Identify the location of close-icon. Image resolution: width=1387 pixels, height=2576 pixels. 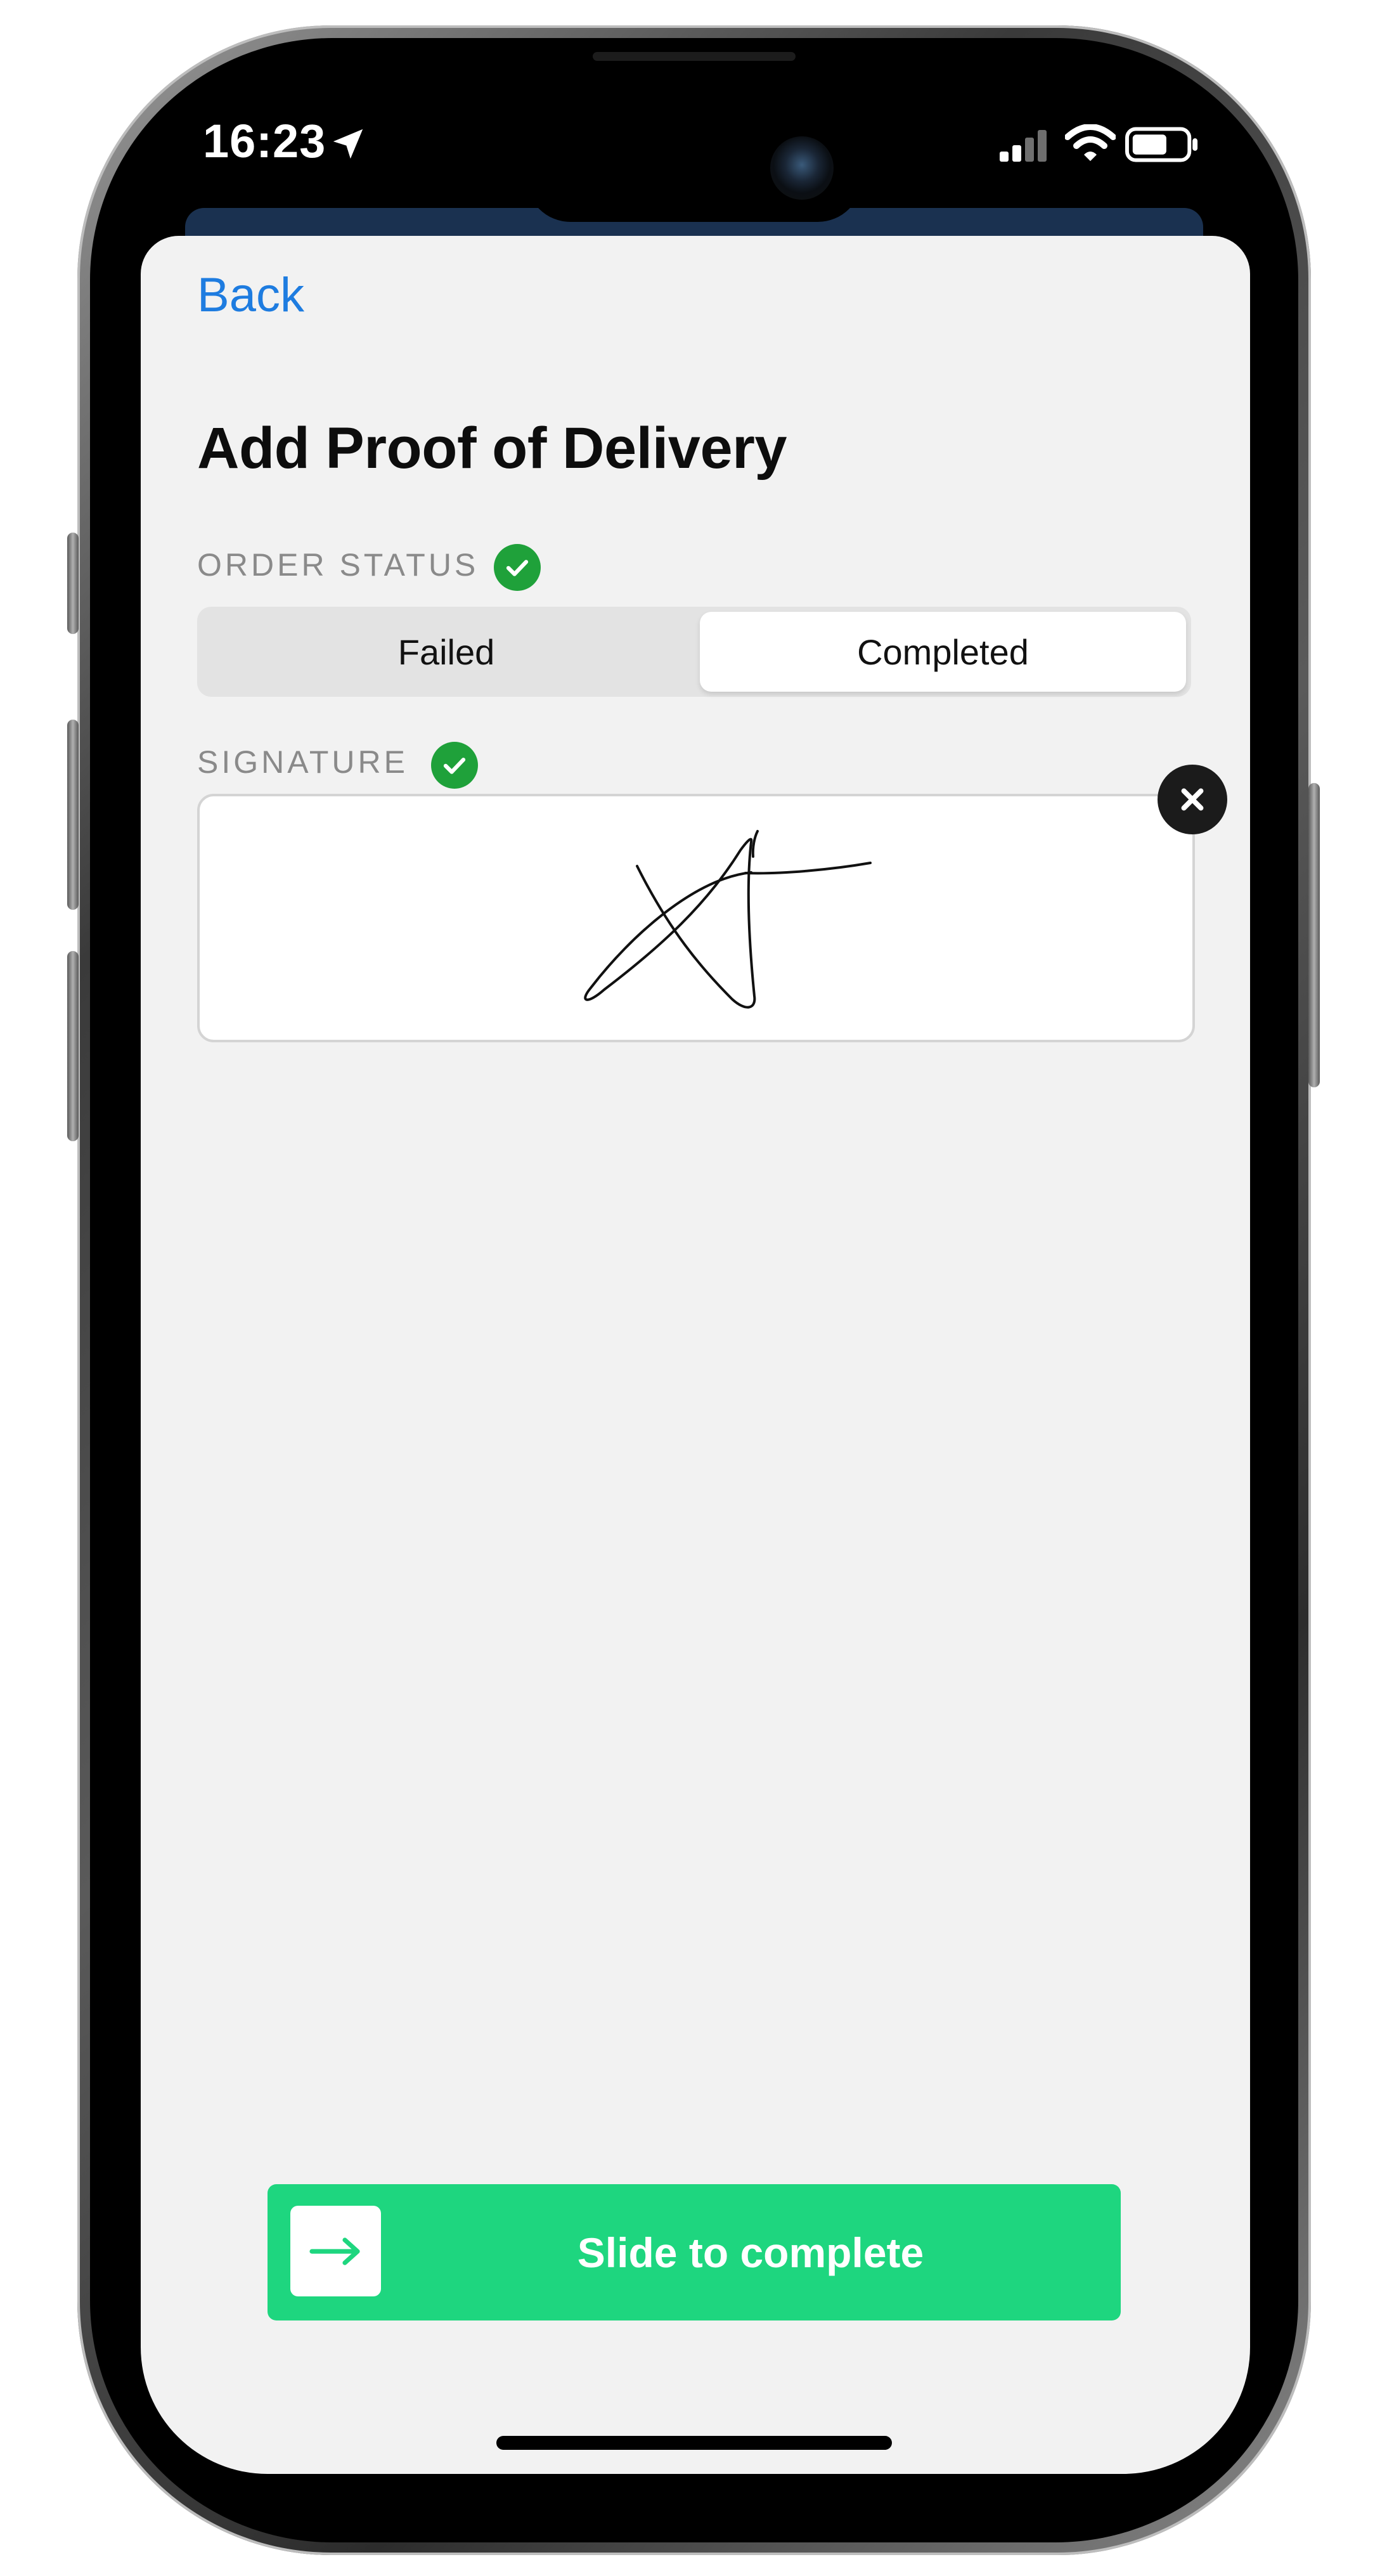
(1192, 799).